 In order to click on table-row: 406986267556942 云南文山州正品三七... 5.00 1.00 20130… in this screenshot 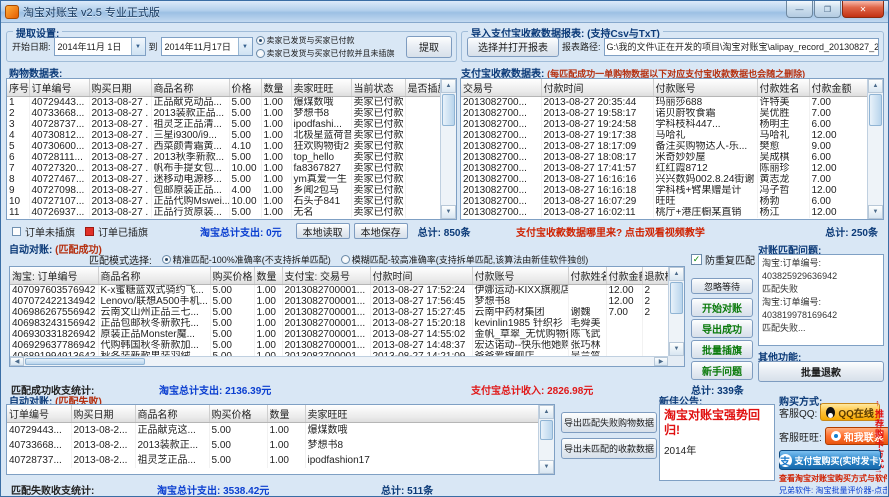, I will do `click(339, 312)`.